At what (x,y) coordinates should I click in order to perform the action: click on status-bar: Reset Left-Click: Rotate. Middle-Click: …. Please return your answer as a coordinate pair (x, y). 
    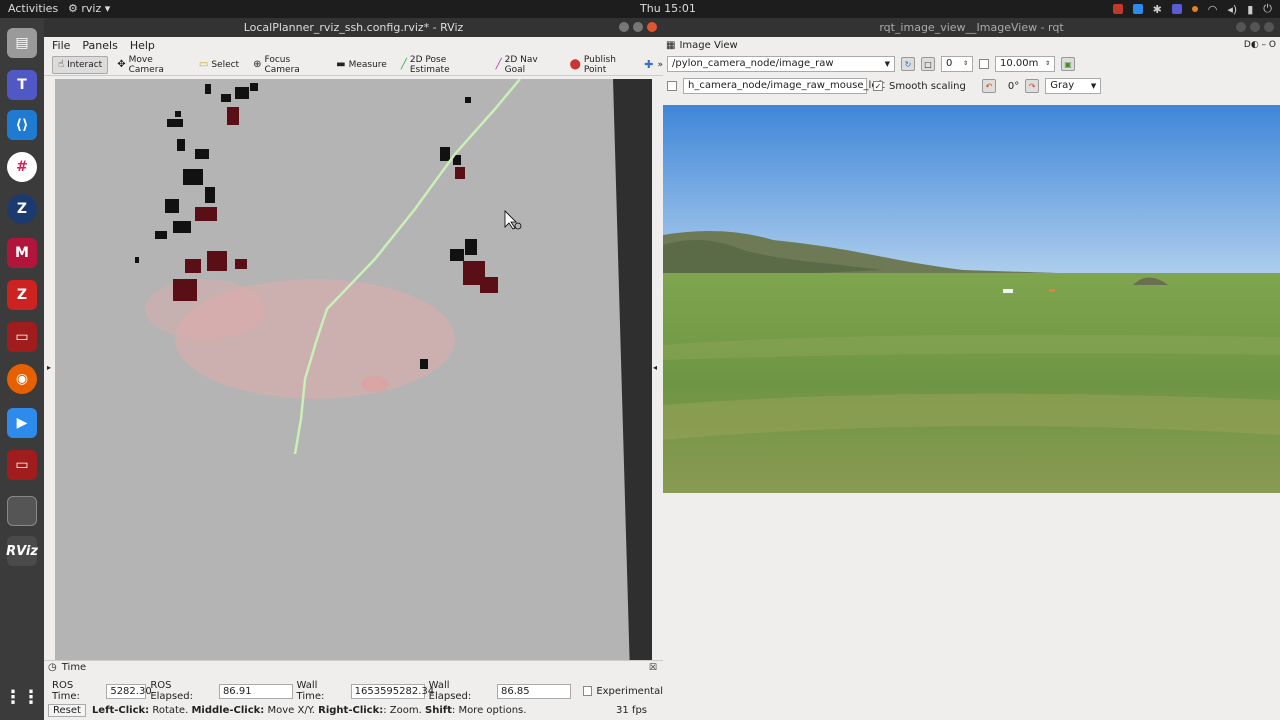
    Looking at the image, I should click on (353, 710).